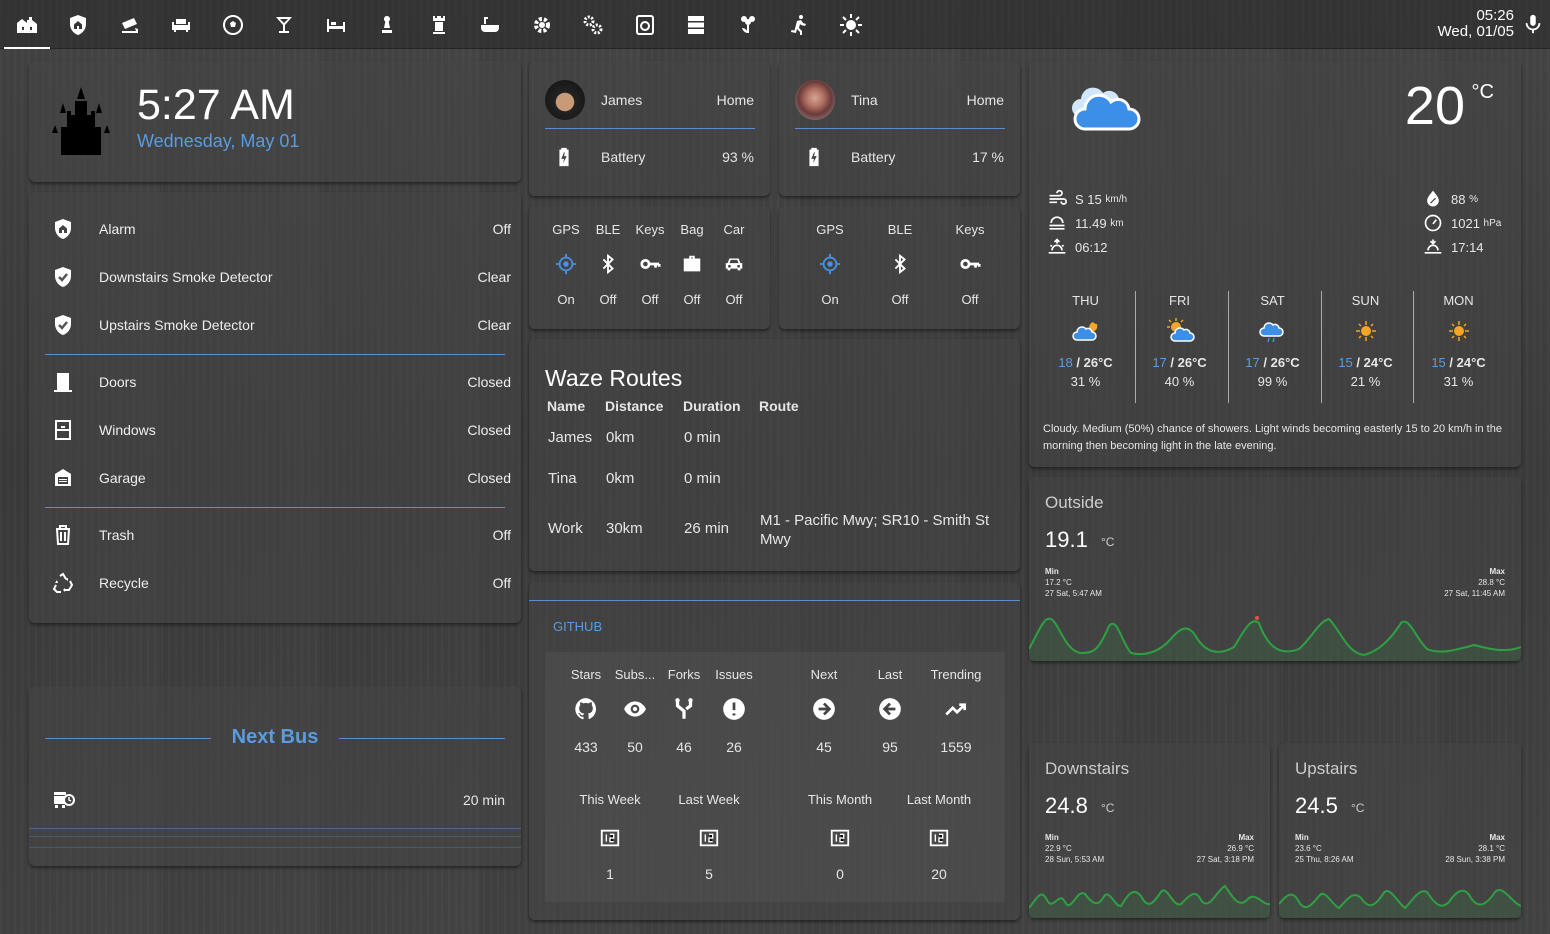 This screenshot has width=1550, height=934. I want to click on wind-row: S 15 km/h, so click(1087, 199).